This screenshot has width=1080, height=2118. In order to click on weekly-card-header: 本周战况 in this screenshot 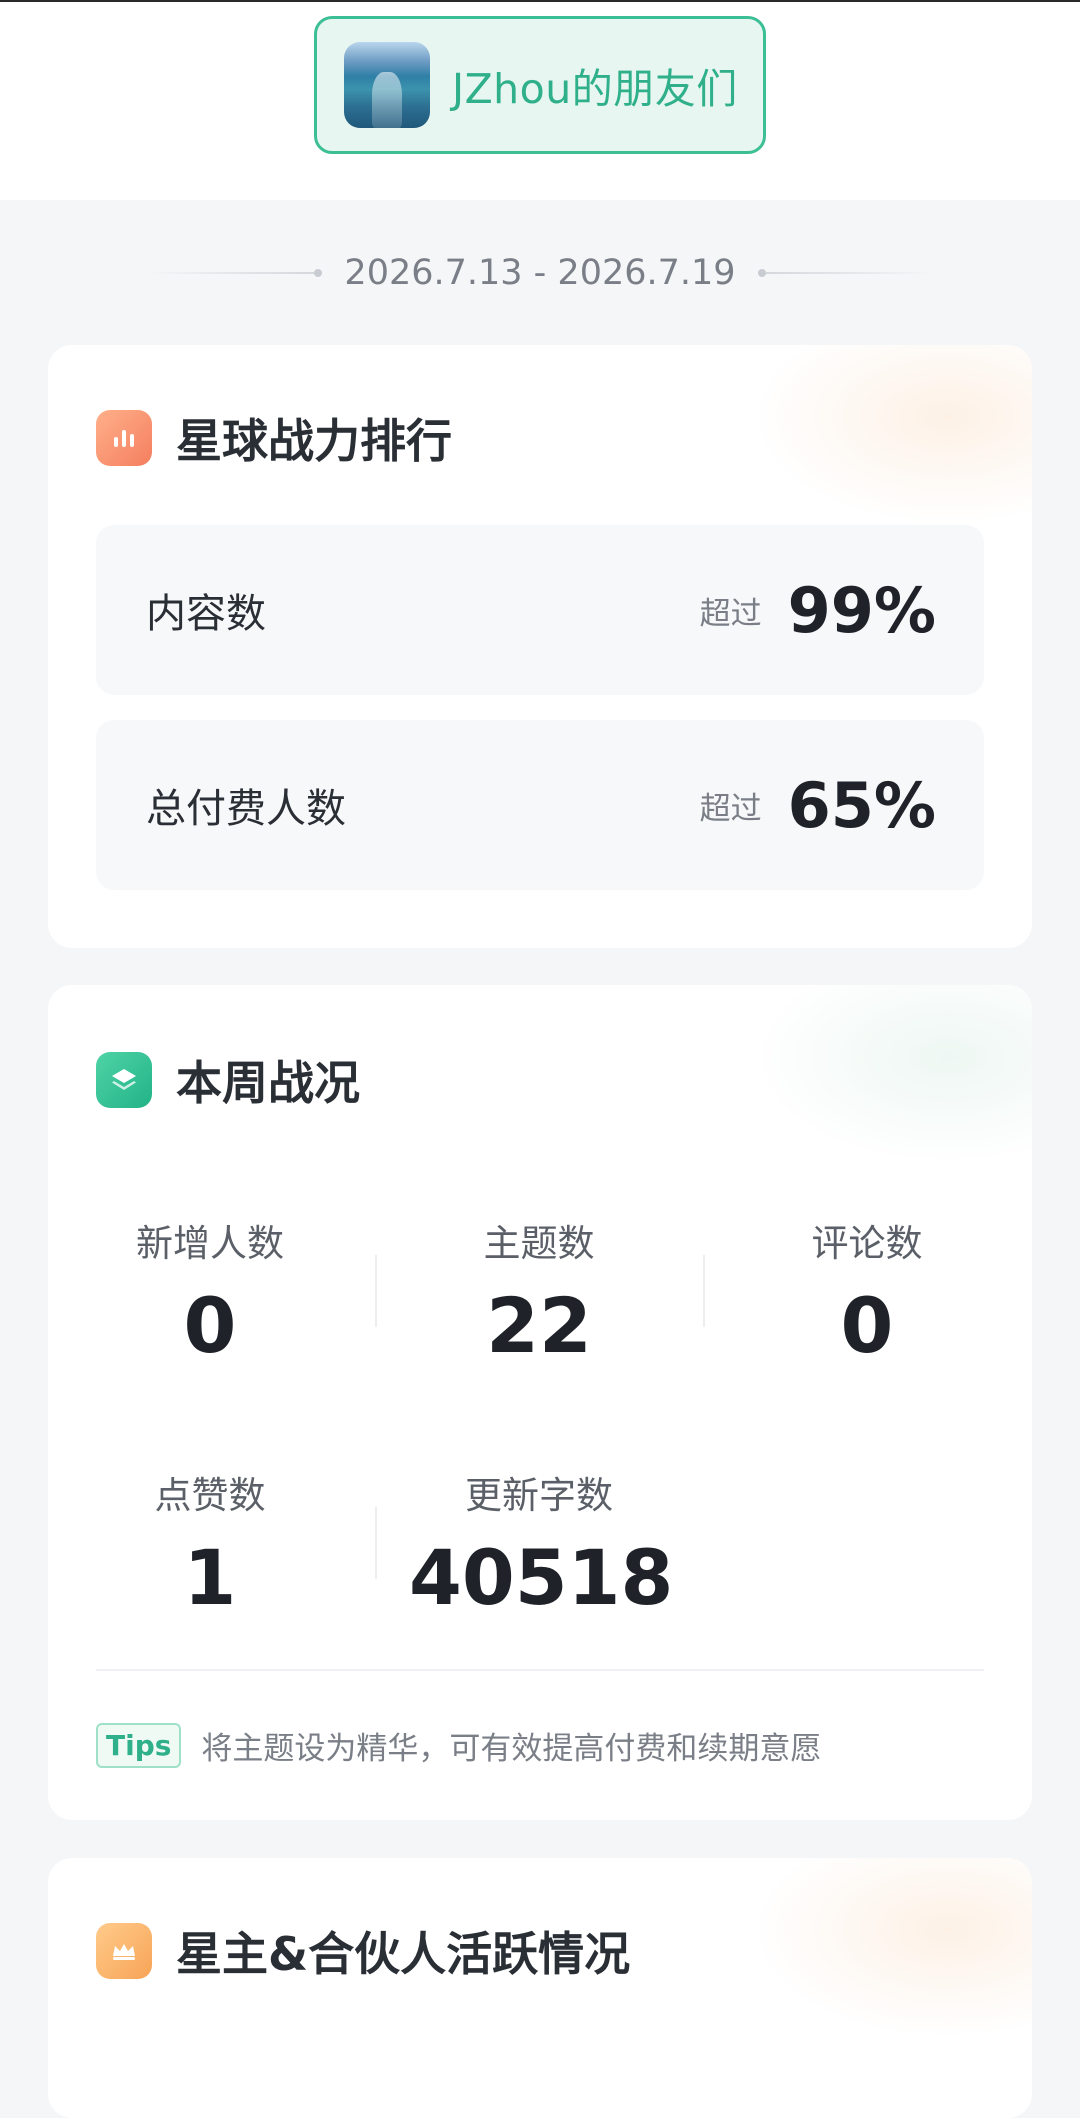, I will do `click(228, 1080)`.